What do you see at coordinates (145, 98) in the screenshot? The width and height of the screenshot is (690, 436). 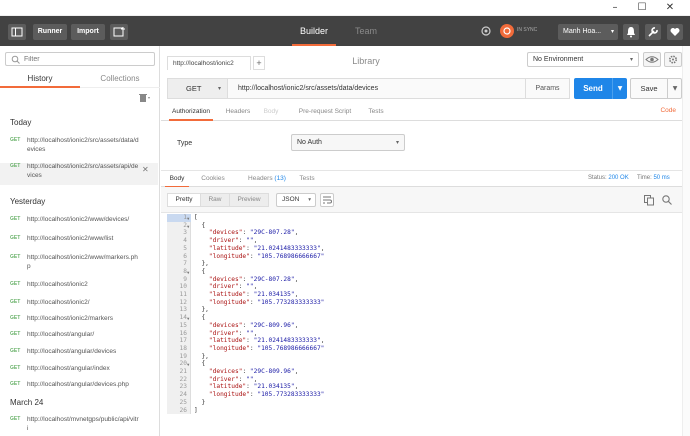 I see `trash-icon` at bounding box center [145, 98].